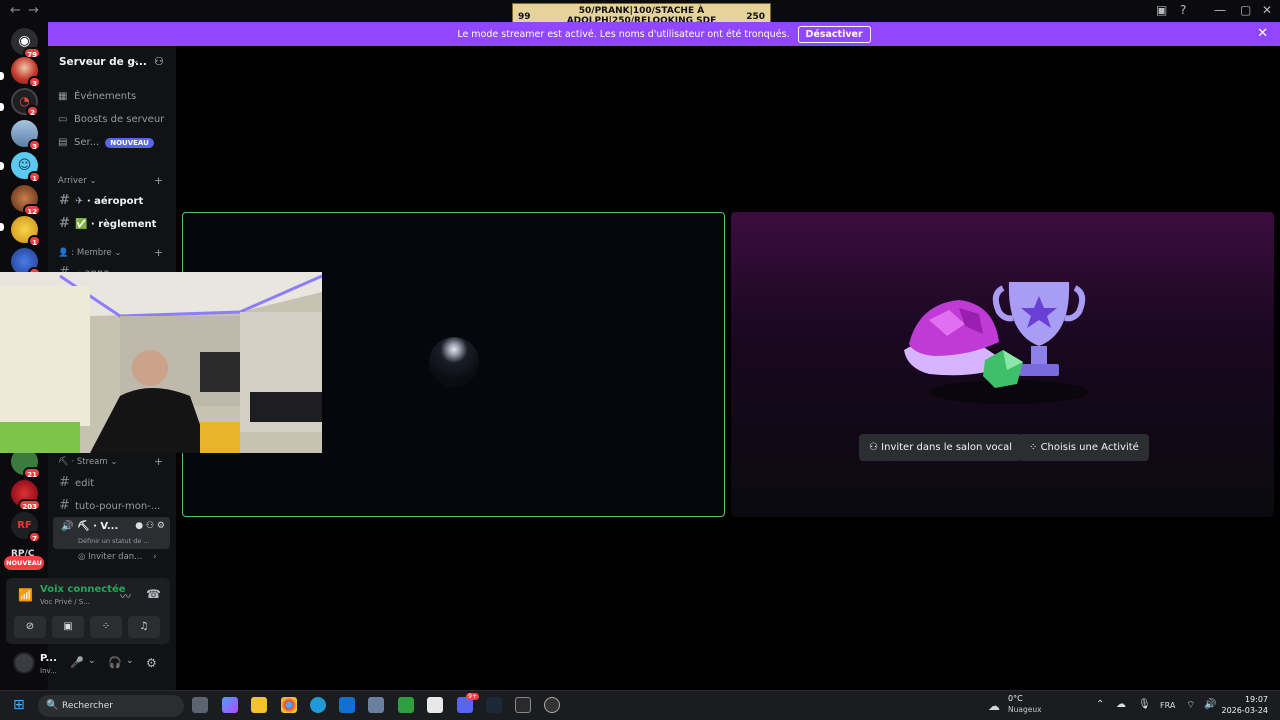  Describe the element at coordinates (1245, 10) in the screenshot. I see `maximize-icon: ▢` at that location.